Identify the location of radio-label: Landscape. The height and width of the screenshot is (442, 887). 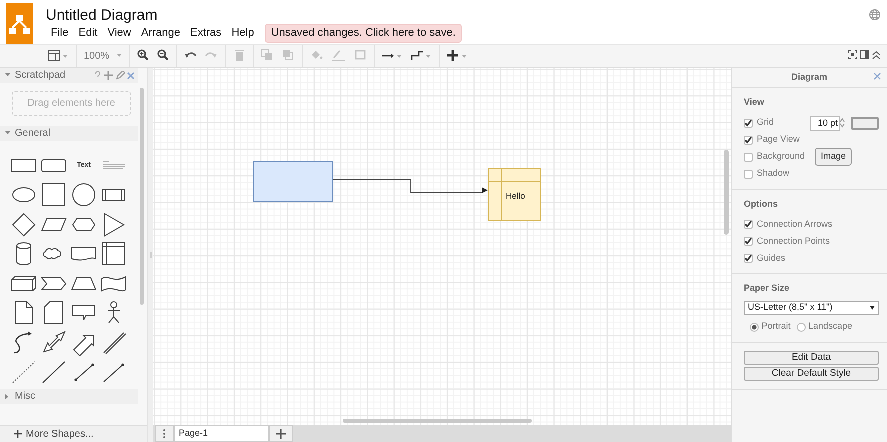
(830, 327).